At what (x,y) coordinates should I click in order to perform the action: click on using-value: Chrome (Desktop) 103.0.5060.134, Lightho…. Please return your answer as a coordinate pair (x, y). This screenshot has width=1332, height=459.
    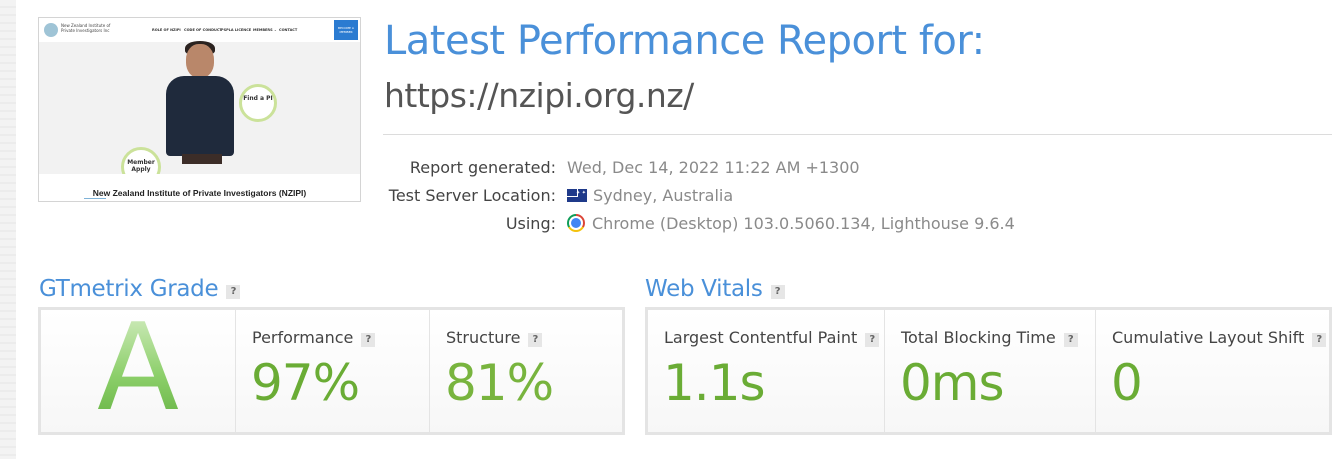
    Looking at the image, I should click on (791, 223).